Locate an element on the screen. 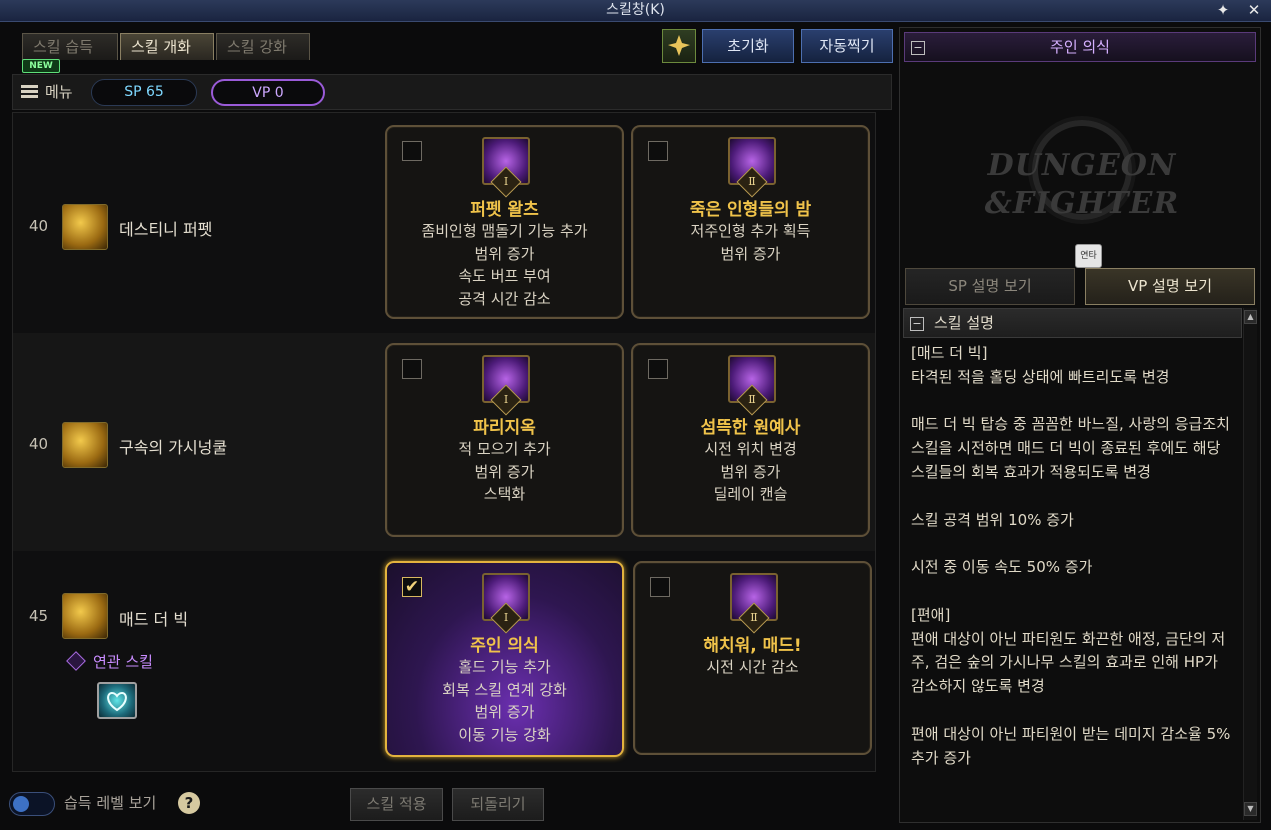  reset-button: 초기화 is located at coordinates (748, 46).